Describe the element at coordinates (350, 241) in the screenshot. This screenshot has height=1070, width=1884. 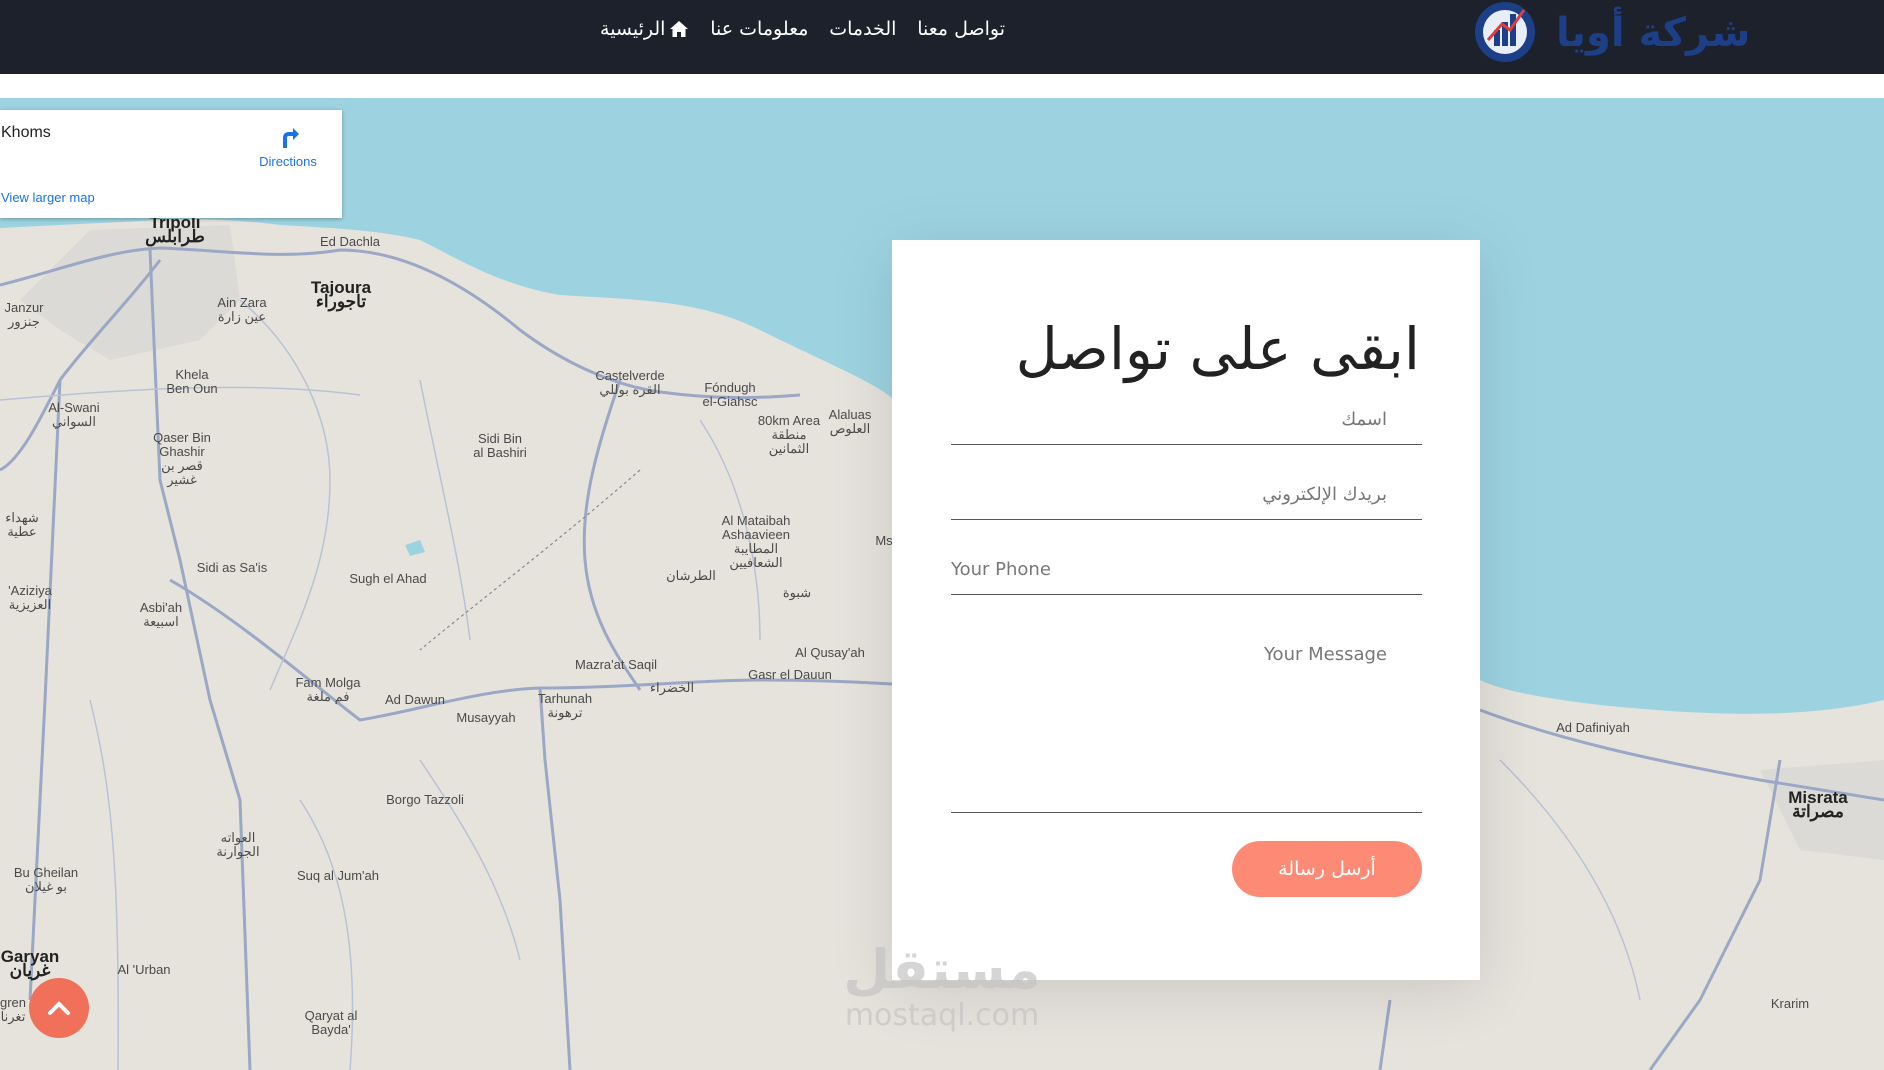
I see `map-label: Ed Dachla` at that location.